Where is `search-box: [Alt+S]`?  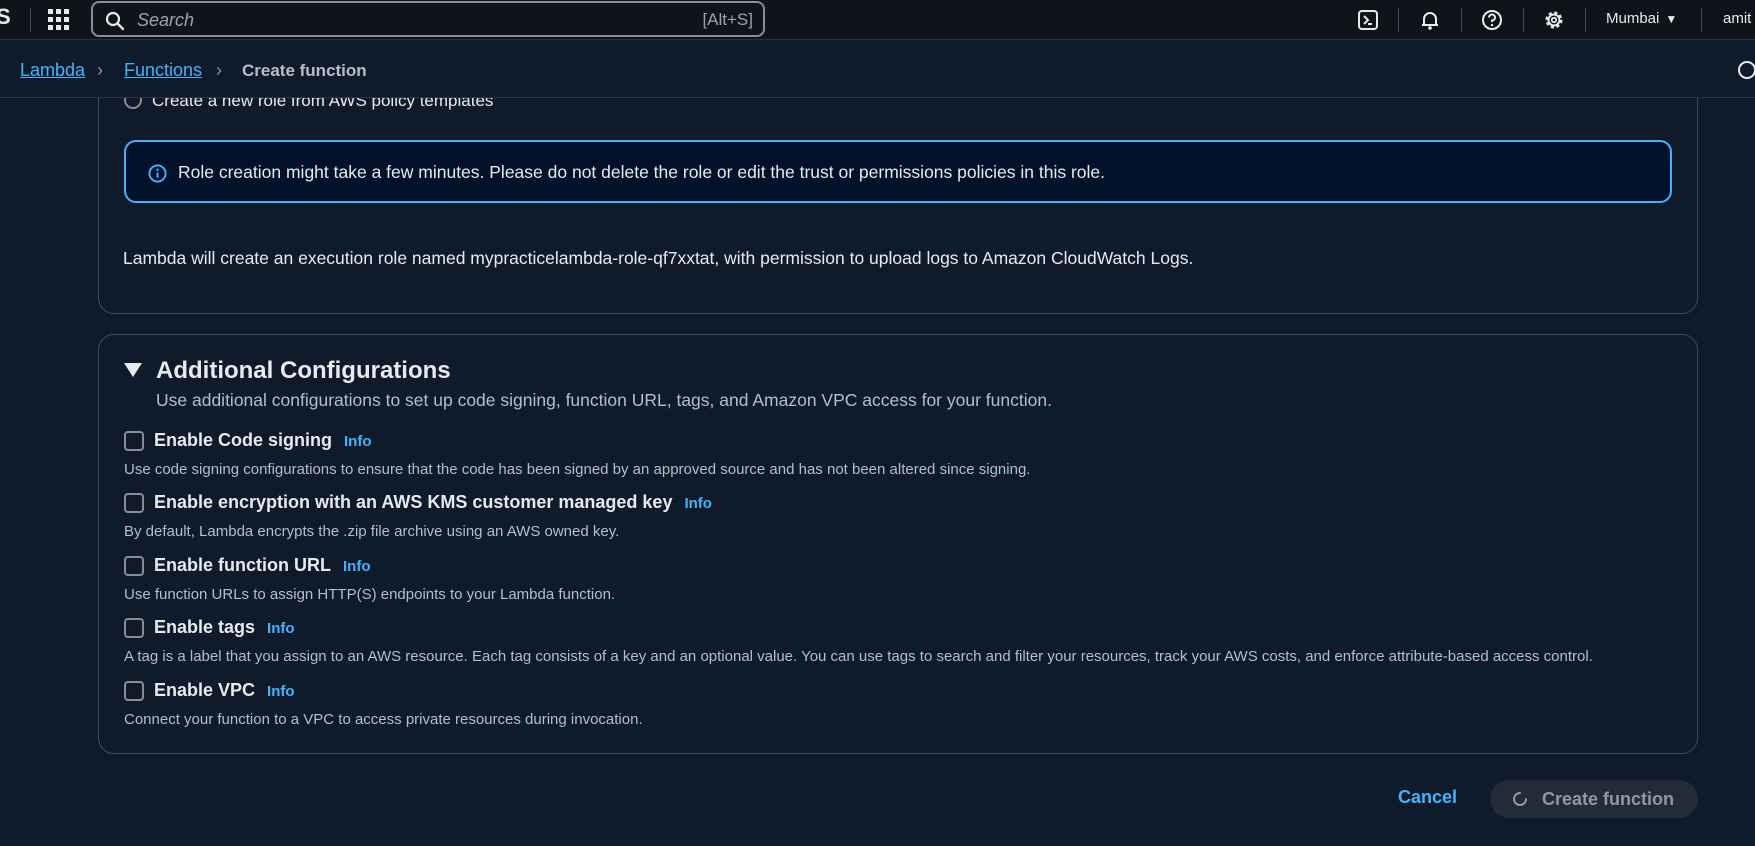
search-box: [Alt+S] is located at coordinates (428, 19).